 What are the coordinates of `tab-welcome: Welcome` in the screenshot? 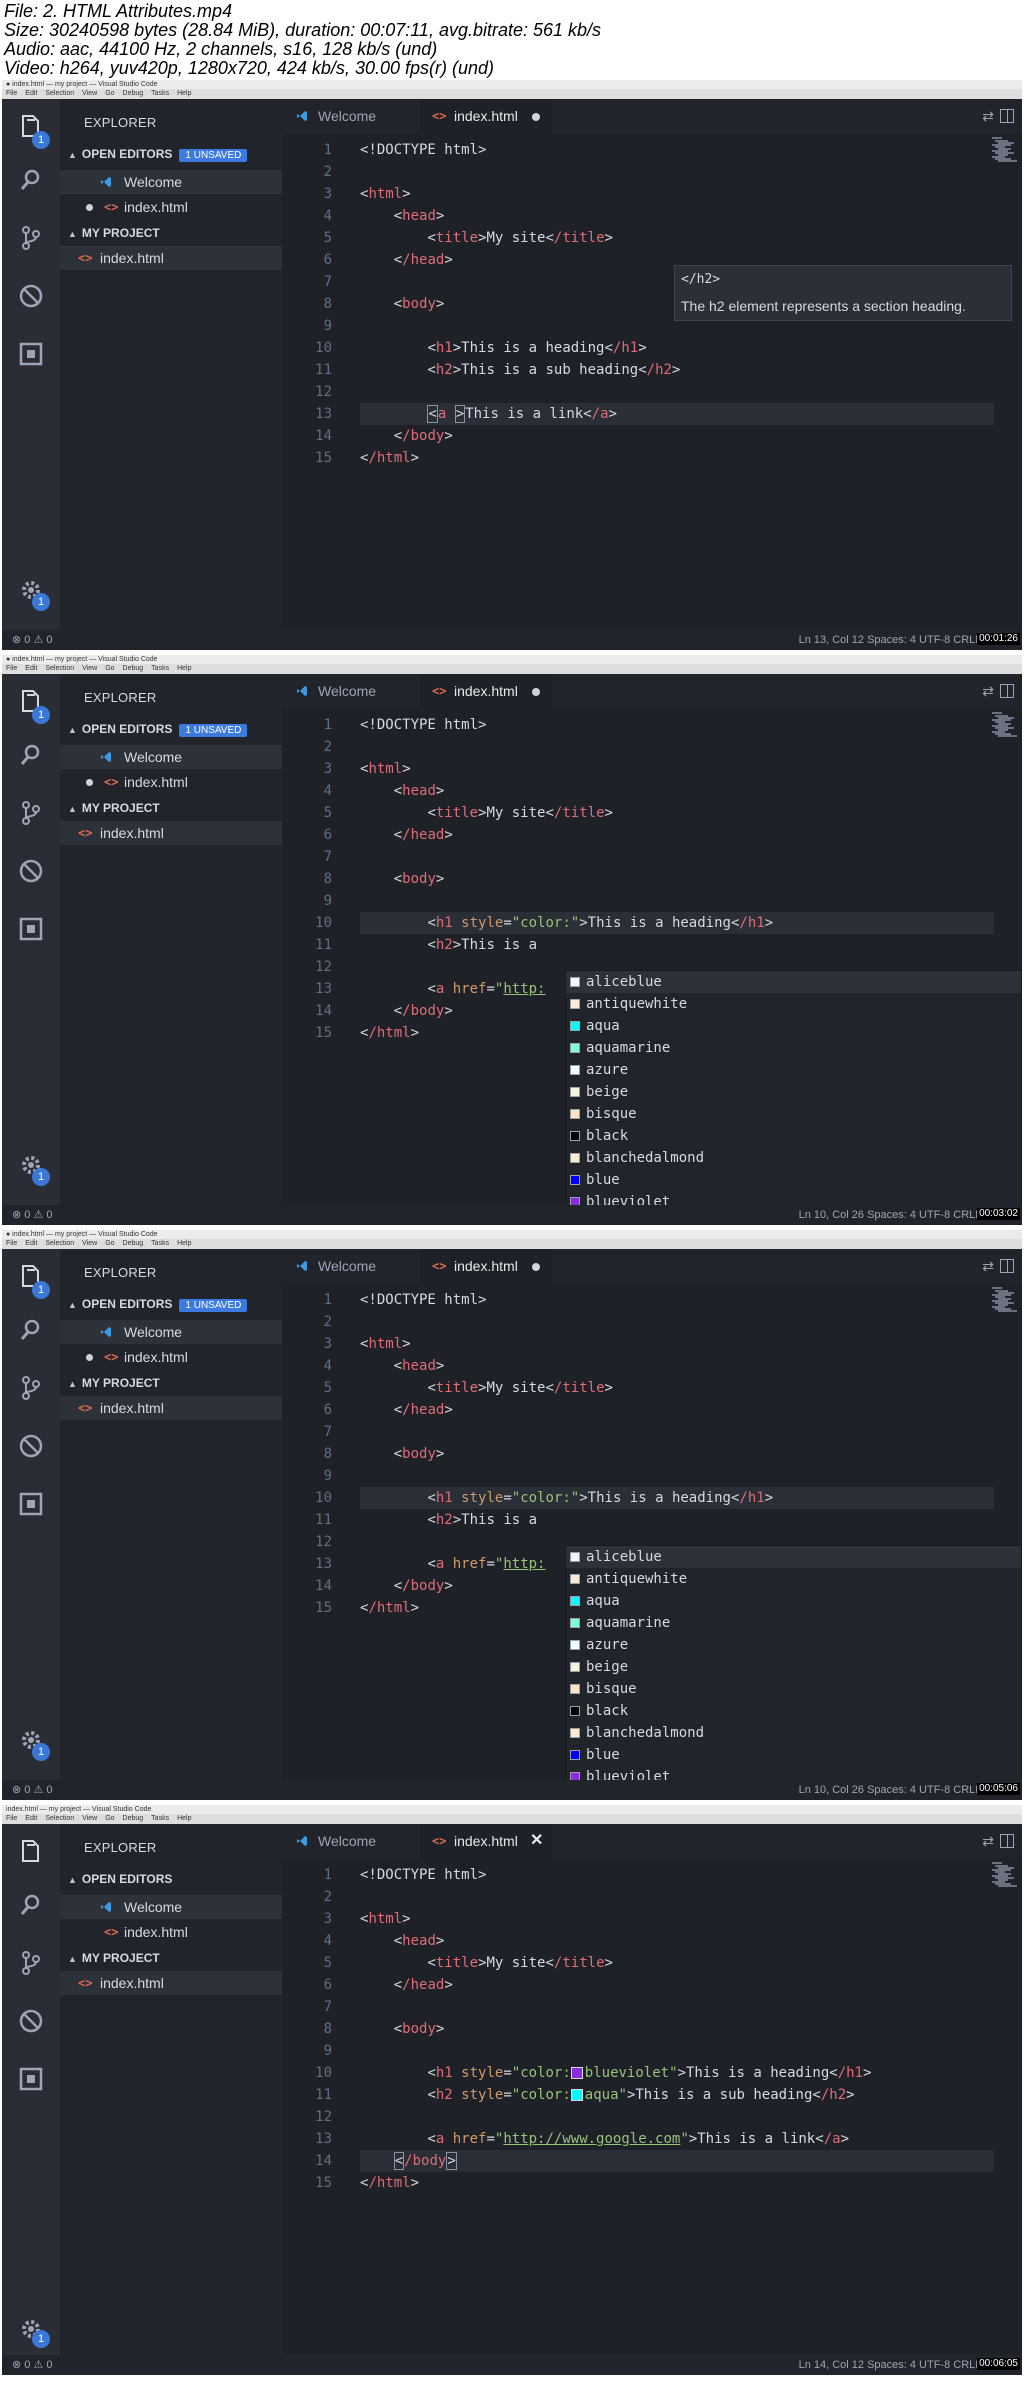 It's located at (351, 1841).